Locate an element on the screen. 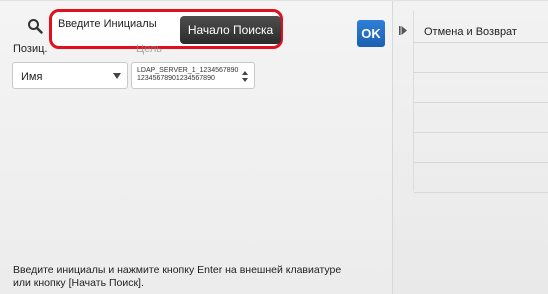 The height and width of the screenshot is (294, 548). initials-input: Введите Инициалы Начало Поиска is located at coordinates (166, 29).